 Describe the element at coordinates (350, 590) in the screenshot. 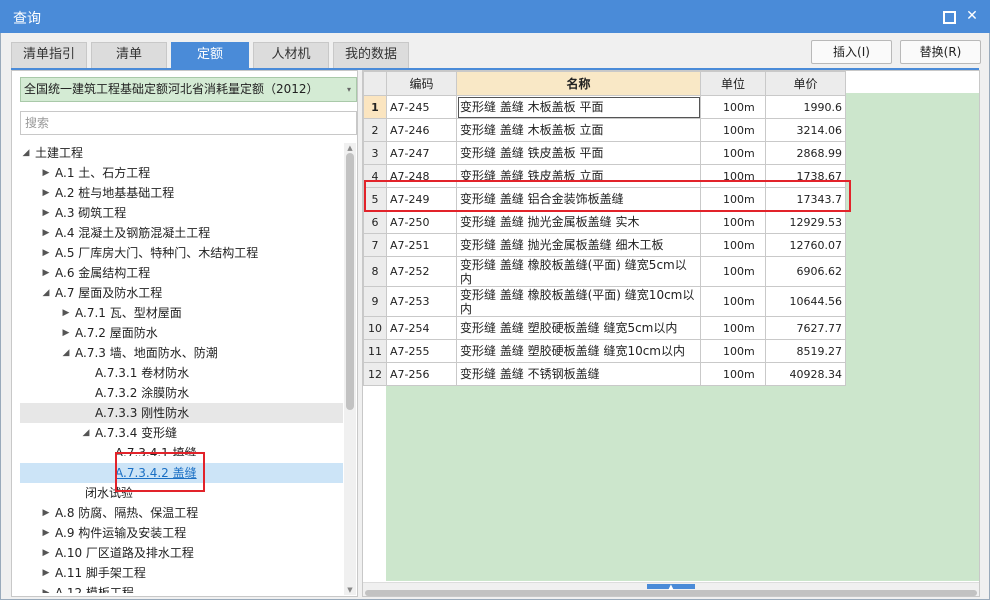

I see `scroll-down-icon: ▼` at that location.